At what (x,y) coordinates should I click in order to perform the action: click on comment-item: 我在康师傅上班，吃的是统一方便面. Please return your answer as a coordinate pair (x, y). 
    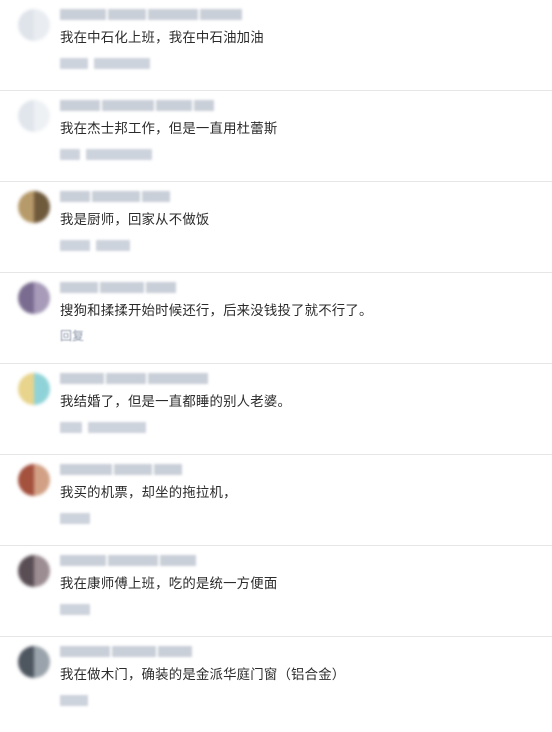
    Looking at the image, I should click on (276, 591).